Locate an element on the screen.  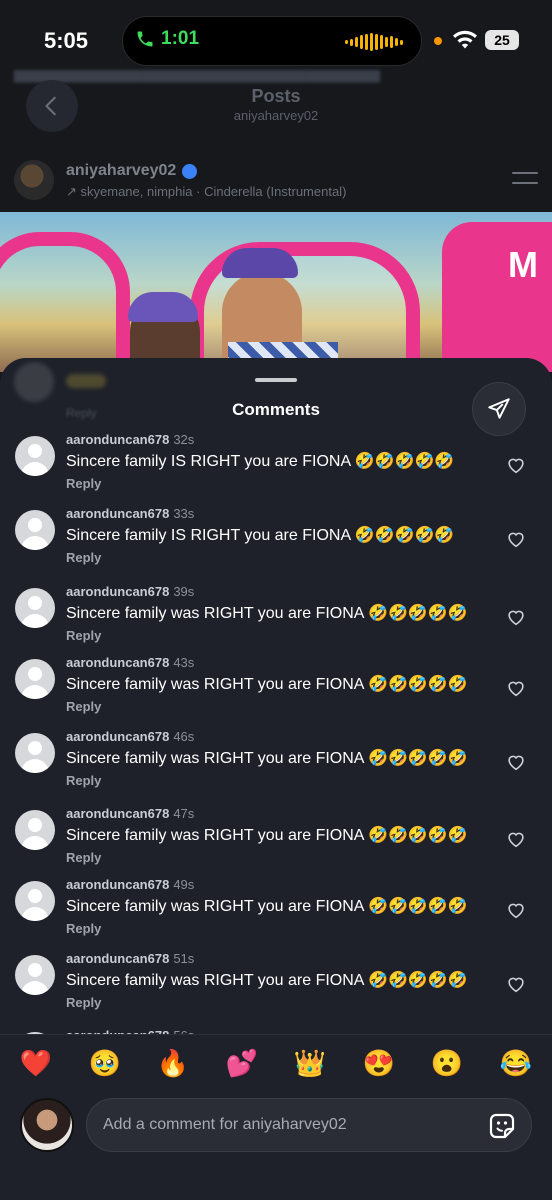
comment-time: 51s is located at coordinates (184, 958).